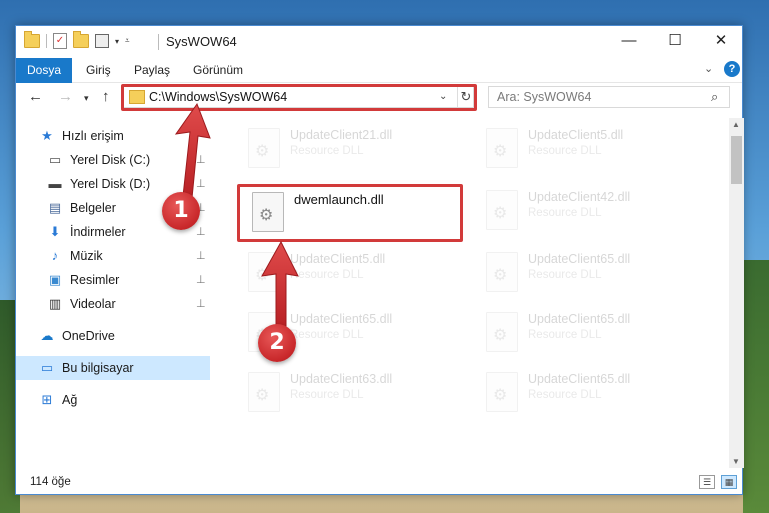 This screenshot has width=769, height=513. Describe the element at coordinates (192, 150) in the screenshot. I see `arrow-to-address-bar` at that location.